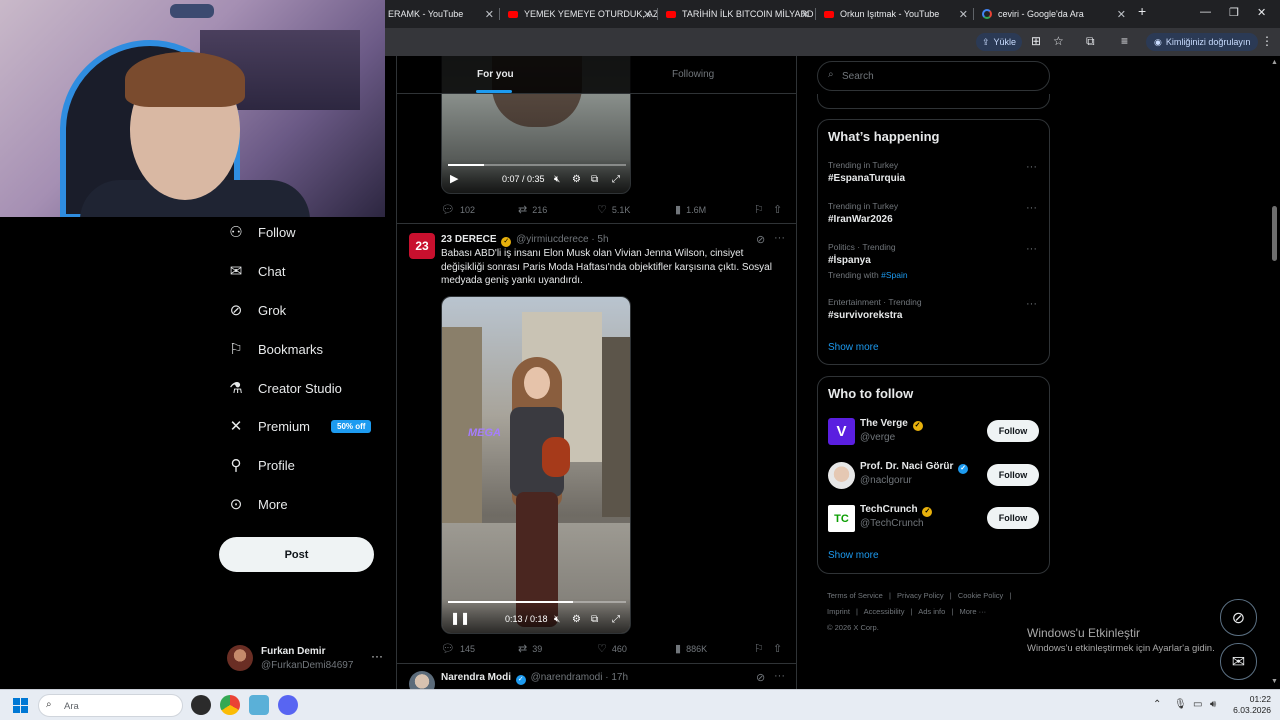  I want to click on footer-link: Privacy Policy, so click(920, 595).